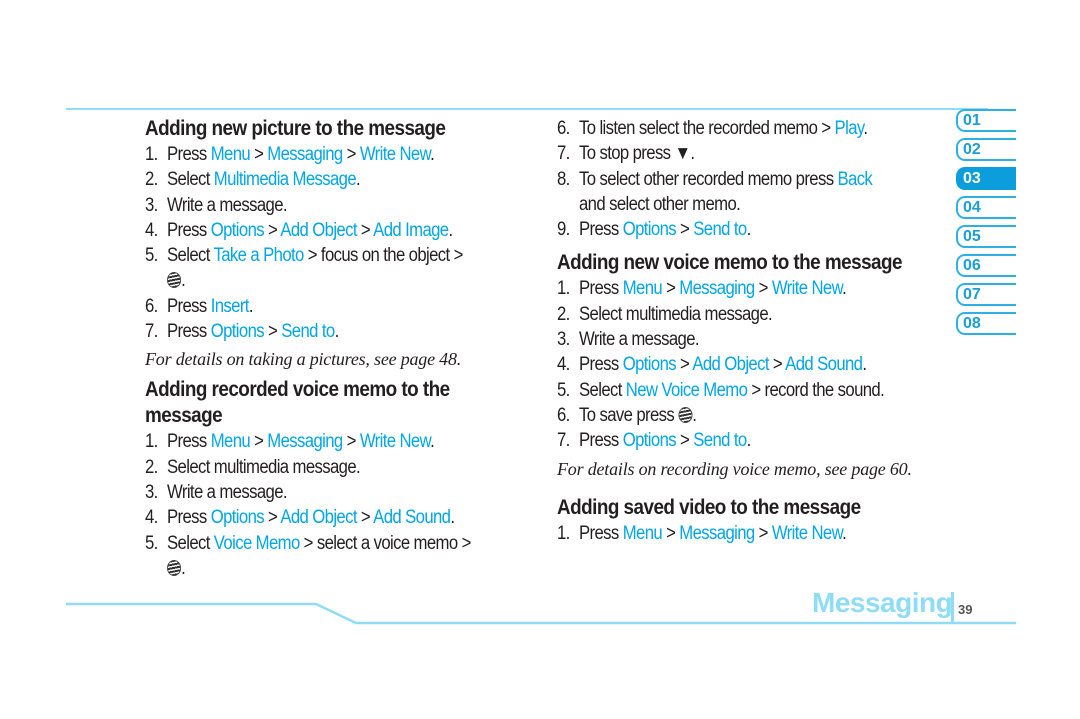  Describe the element at coordinates (724, 229) in the screenshot. I see `step-item: 9. Press Options > Send to.` at that location.